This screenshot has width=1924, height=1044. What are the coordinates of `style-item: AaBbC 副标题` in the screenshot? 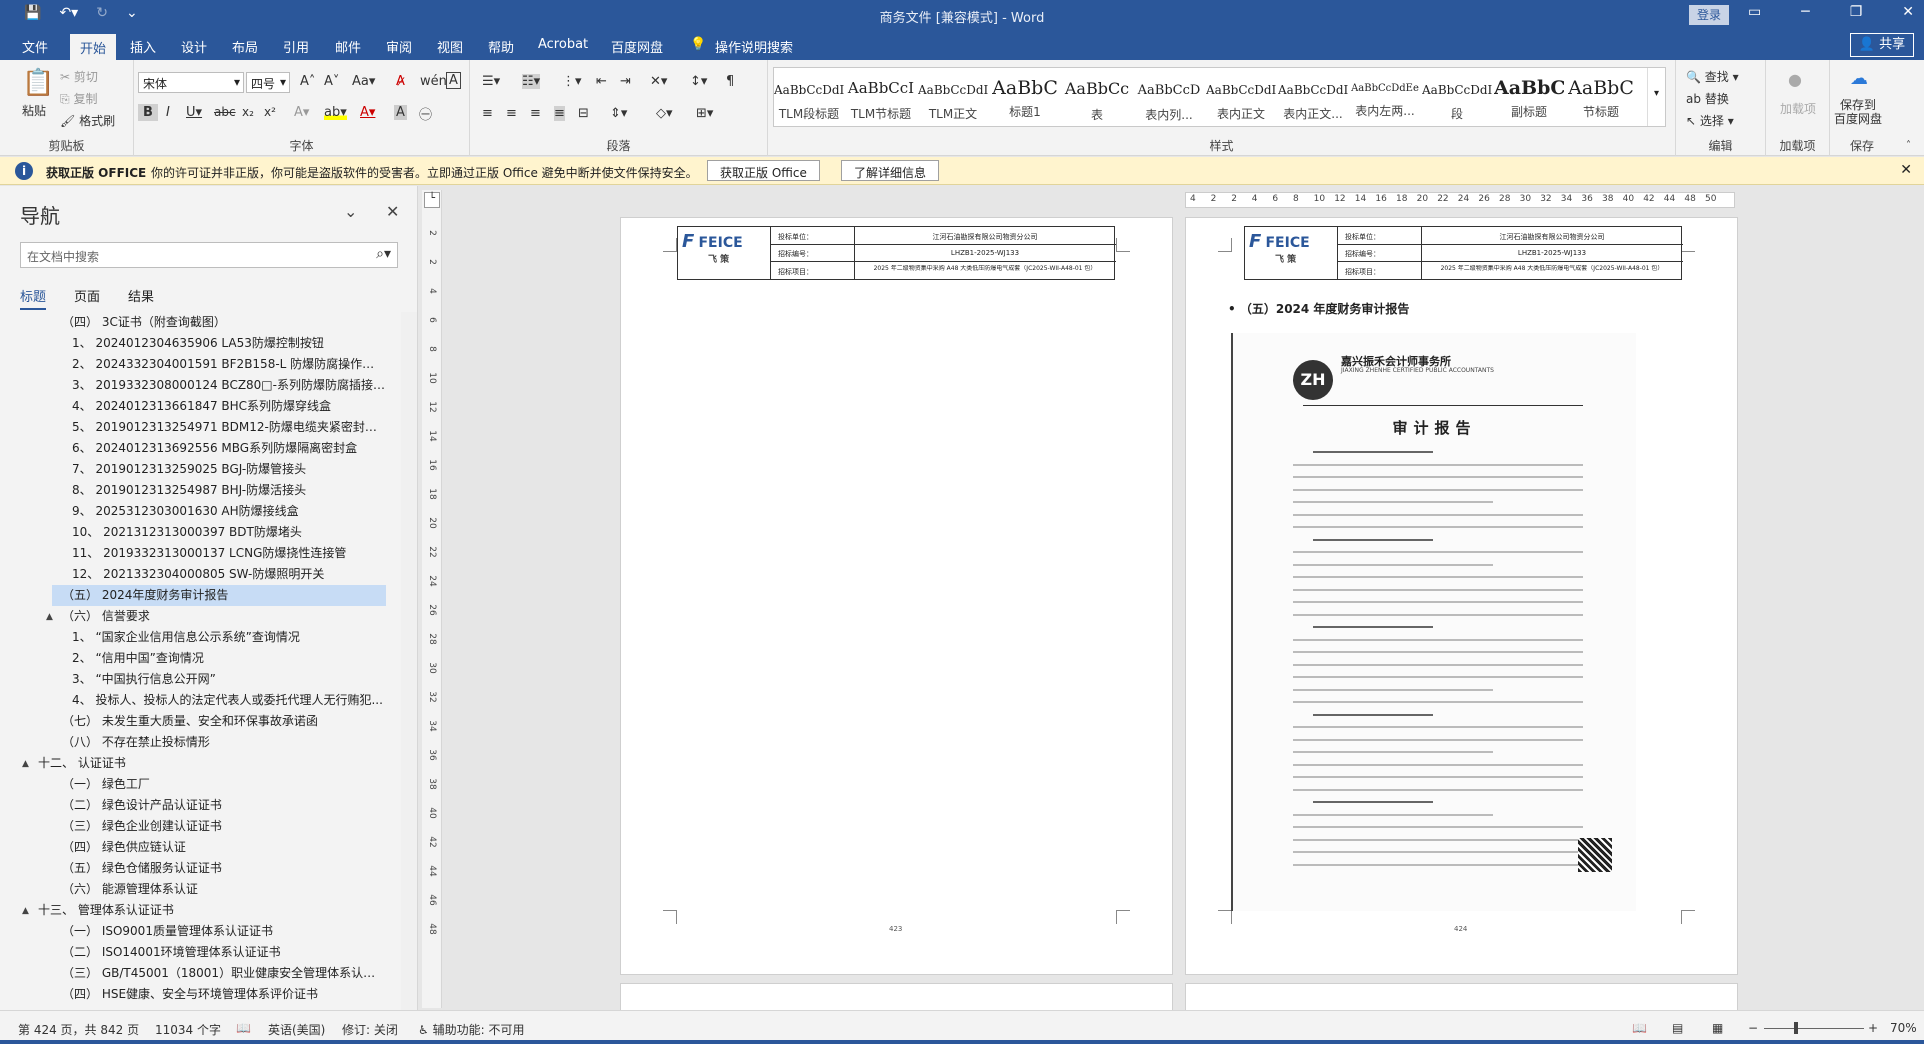 It's located at (1529, 101).